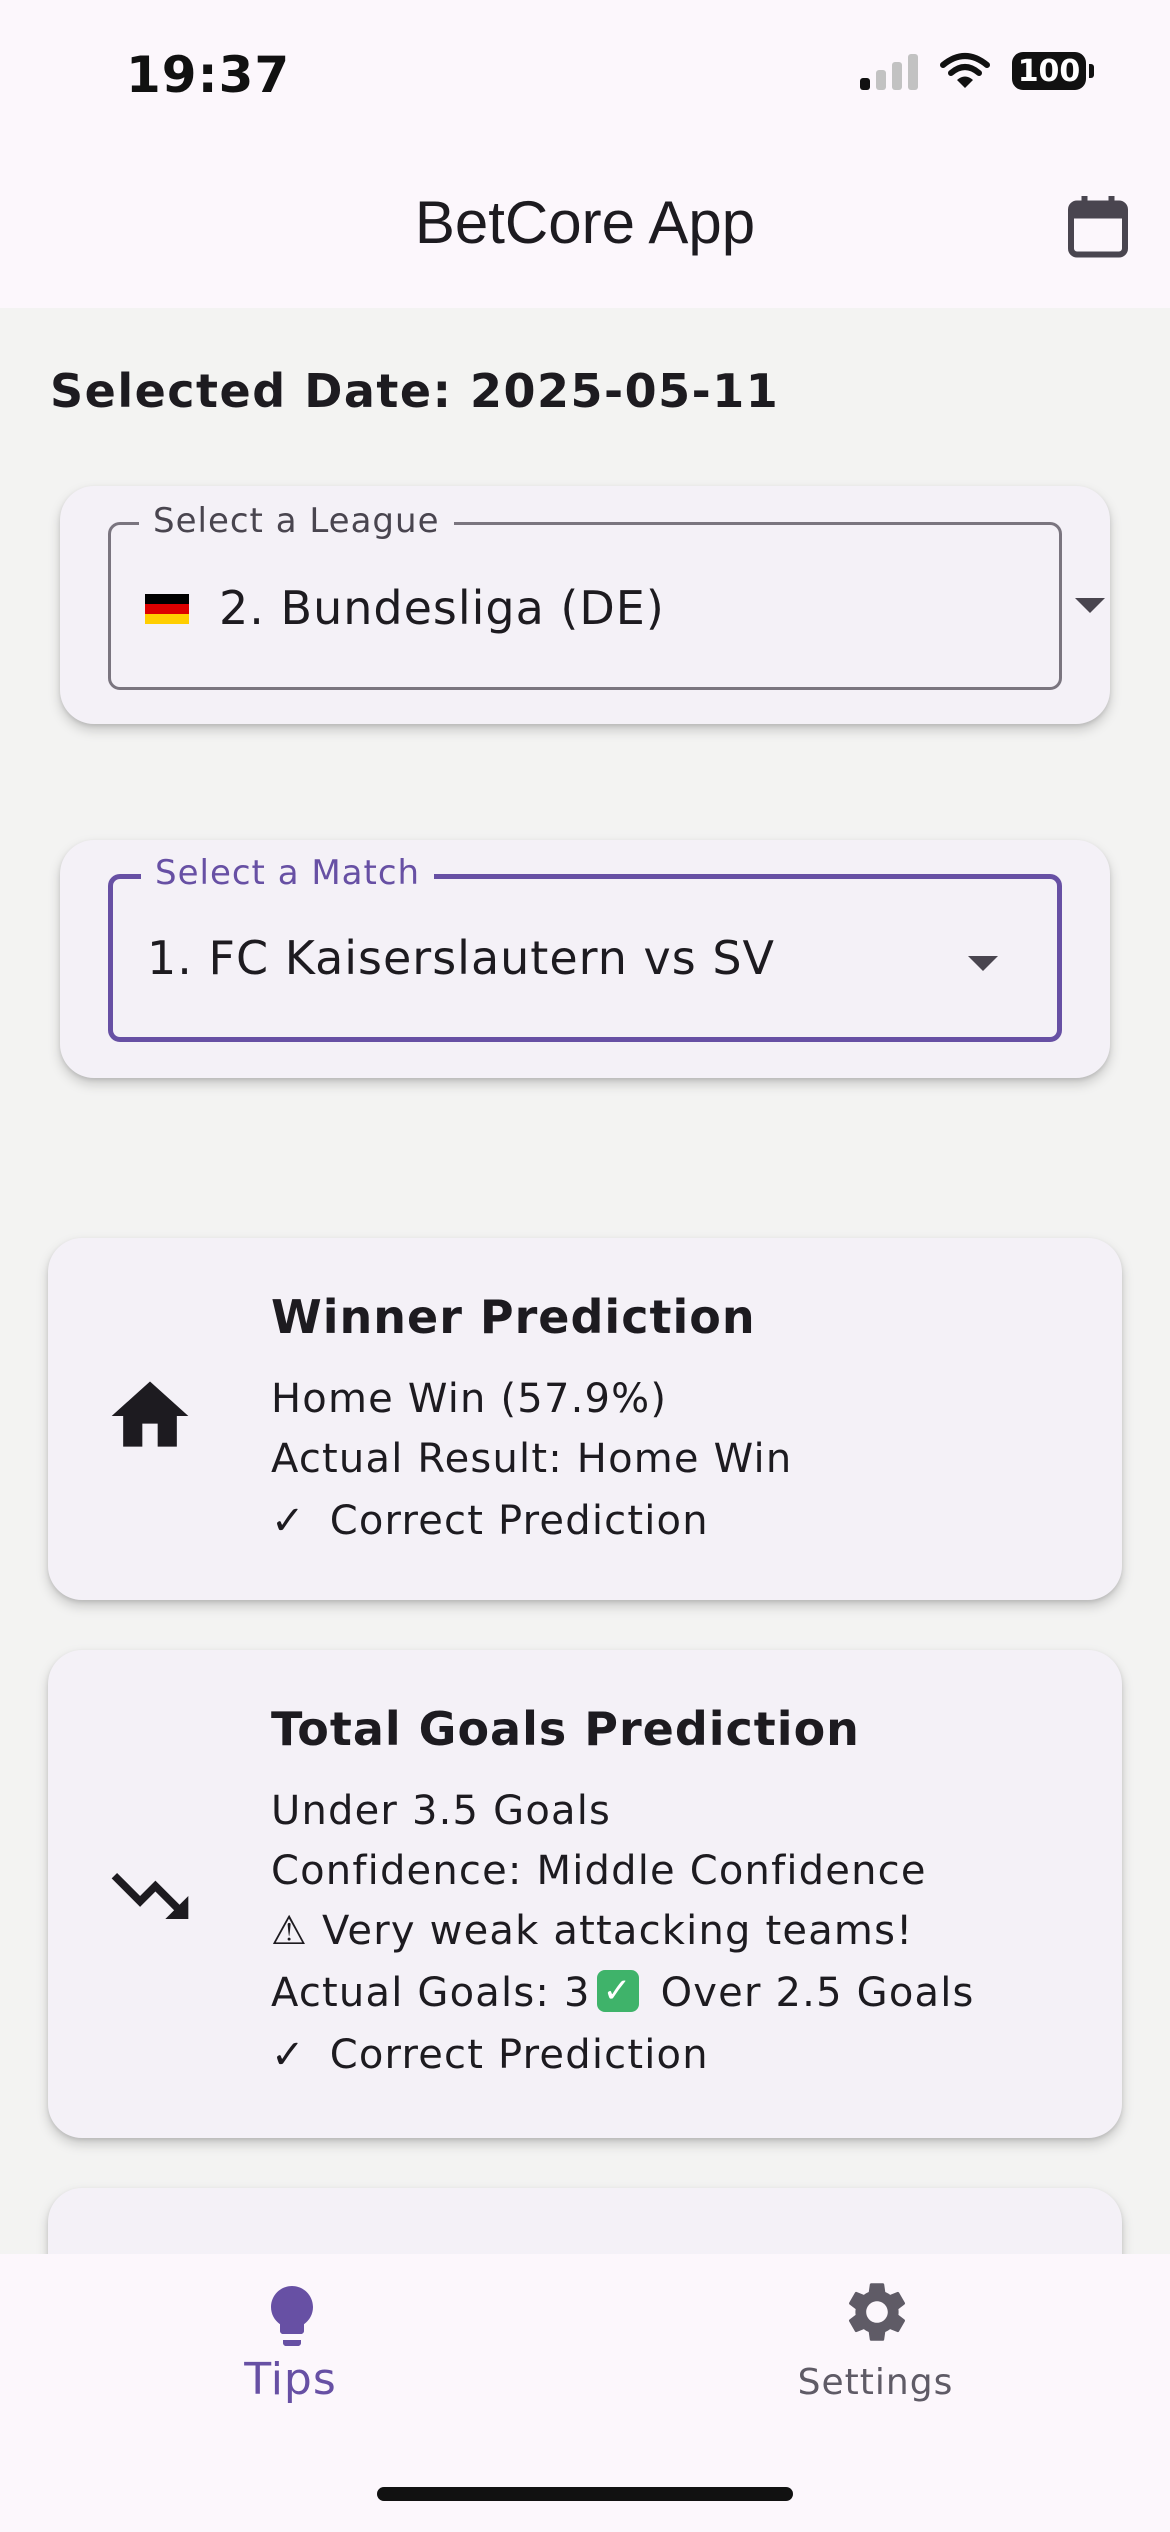  I want to click on status-bar: 19:37 100, so click(585, 75).